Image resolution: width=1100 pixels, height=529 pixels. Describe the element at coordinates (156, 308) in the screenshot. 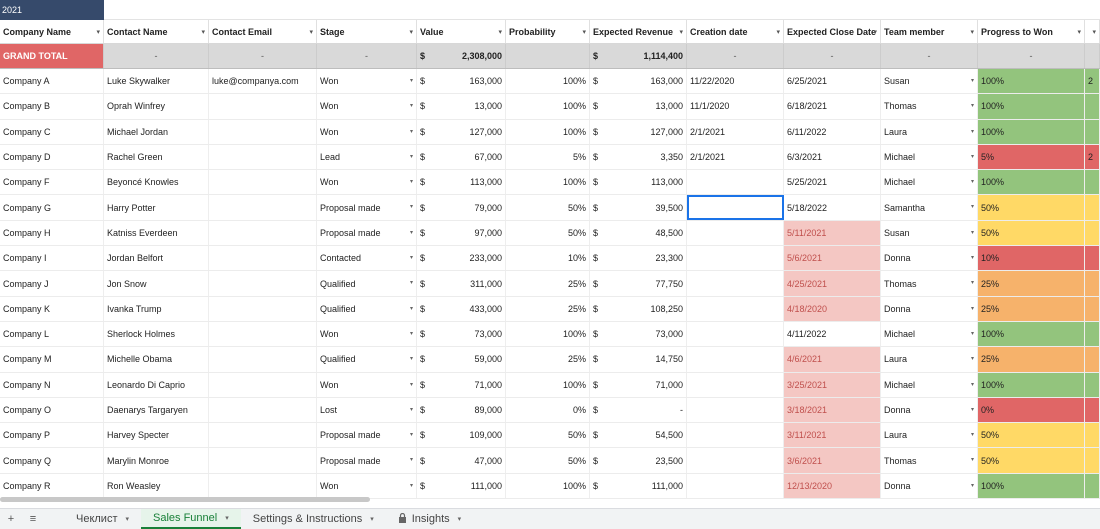

I see `contact-name-cell: Ivanka Trump` at that location.